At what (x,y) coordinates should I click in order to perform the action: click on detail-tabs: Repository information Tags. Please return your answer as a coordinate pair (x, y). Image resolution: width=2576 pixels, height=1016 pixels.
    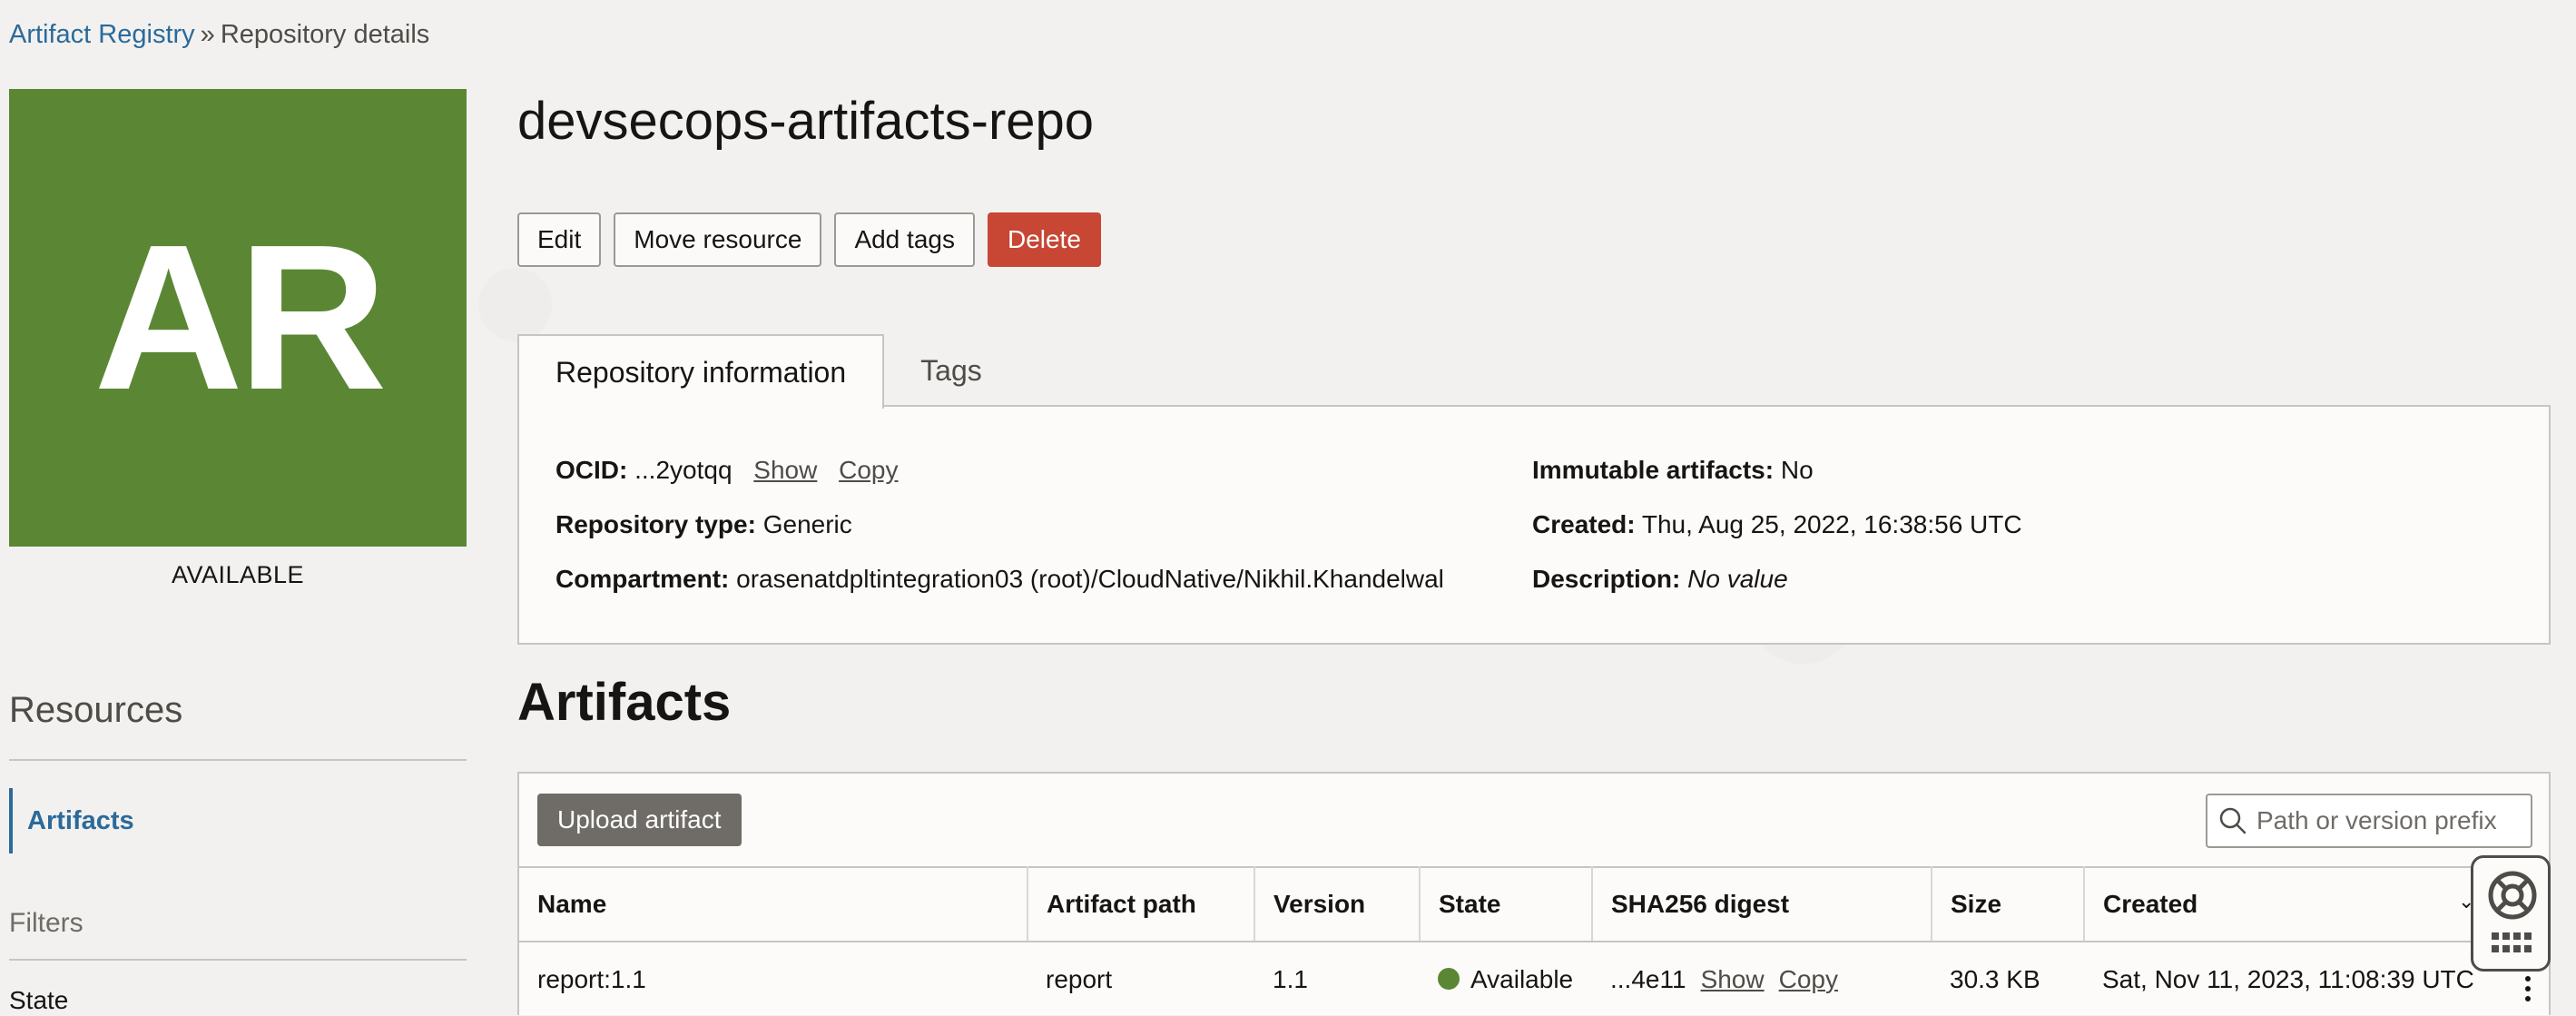
    Looking at the image, I should click on (767, 371).